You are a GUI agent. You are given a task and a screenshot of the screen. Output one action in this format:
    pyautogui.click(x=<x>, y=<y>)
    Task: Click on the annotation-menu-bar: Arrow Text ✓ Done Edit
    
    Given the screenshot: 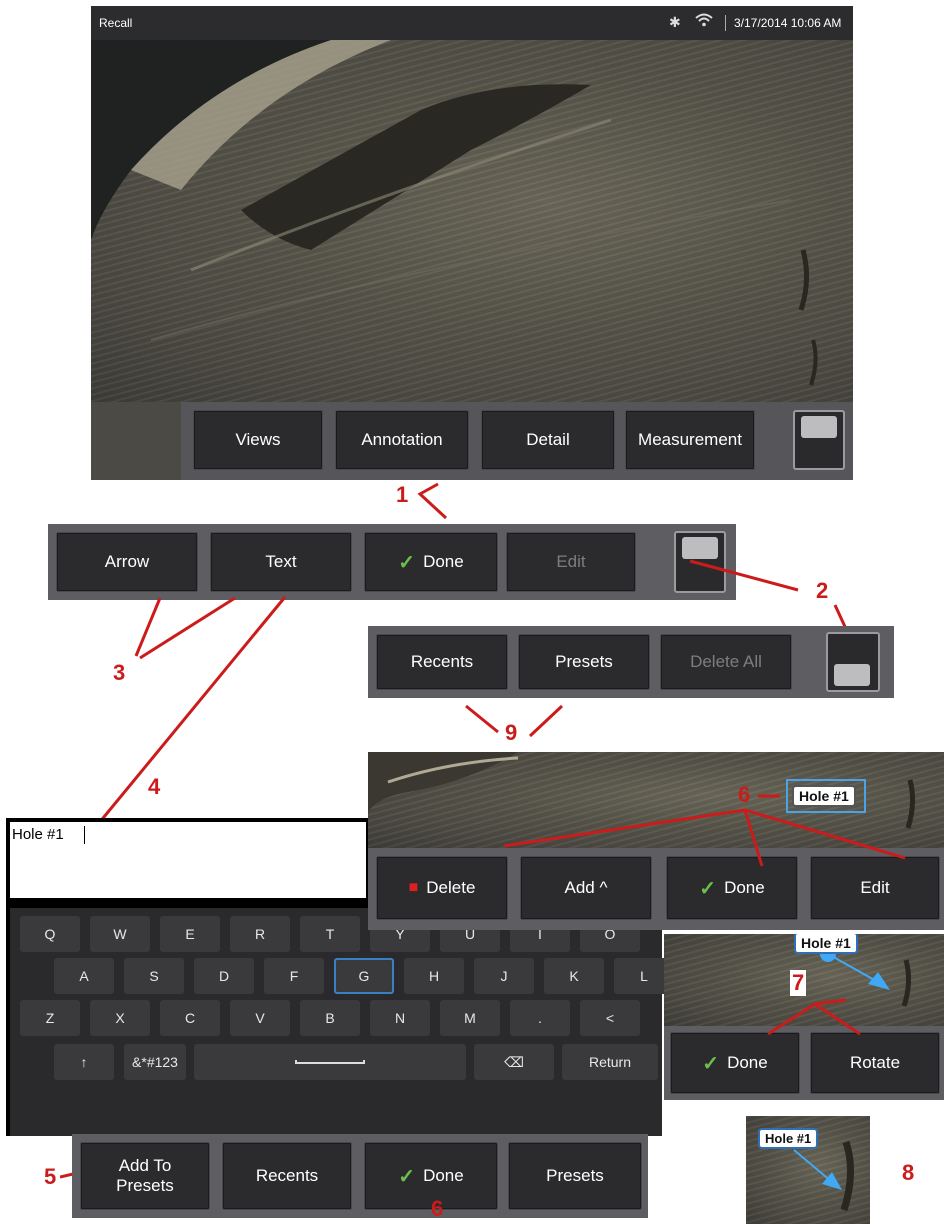 What is the action you would take?
    pyautogui.click(x=392, y=562)
    